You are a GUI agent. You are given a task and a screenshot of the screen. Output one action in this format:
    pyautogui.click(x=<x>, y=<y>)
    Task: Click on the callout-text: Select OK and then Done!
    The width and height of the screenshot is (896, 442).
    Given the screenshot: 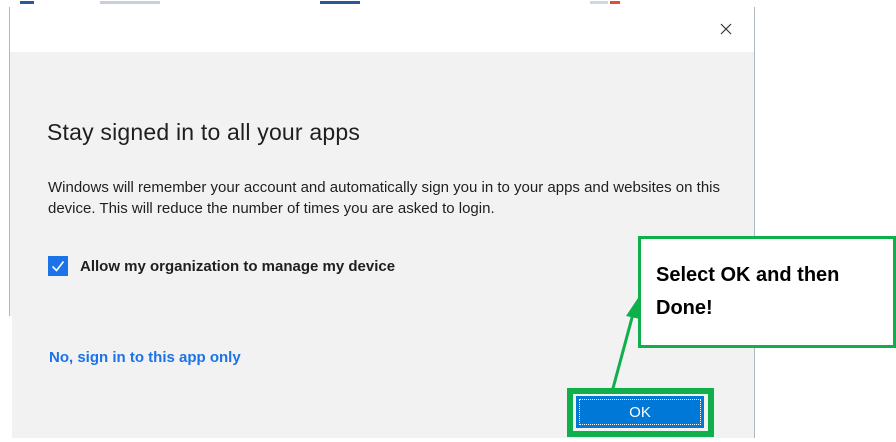 What is the action you would take?
    pyautogui.click(x=748, y=291)
    